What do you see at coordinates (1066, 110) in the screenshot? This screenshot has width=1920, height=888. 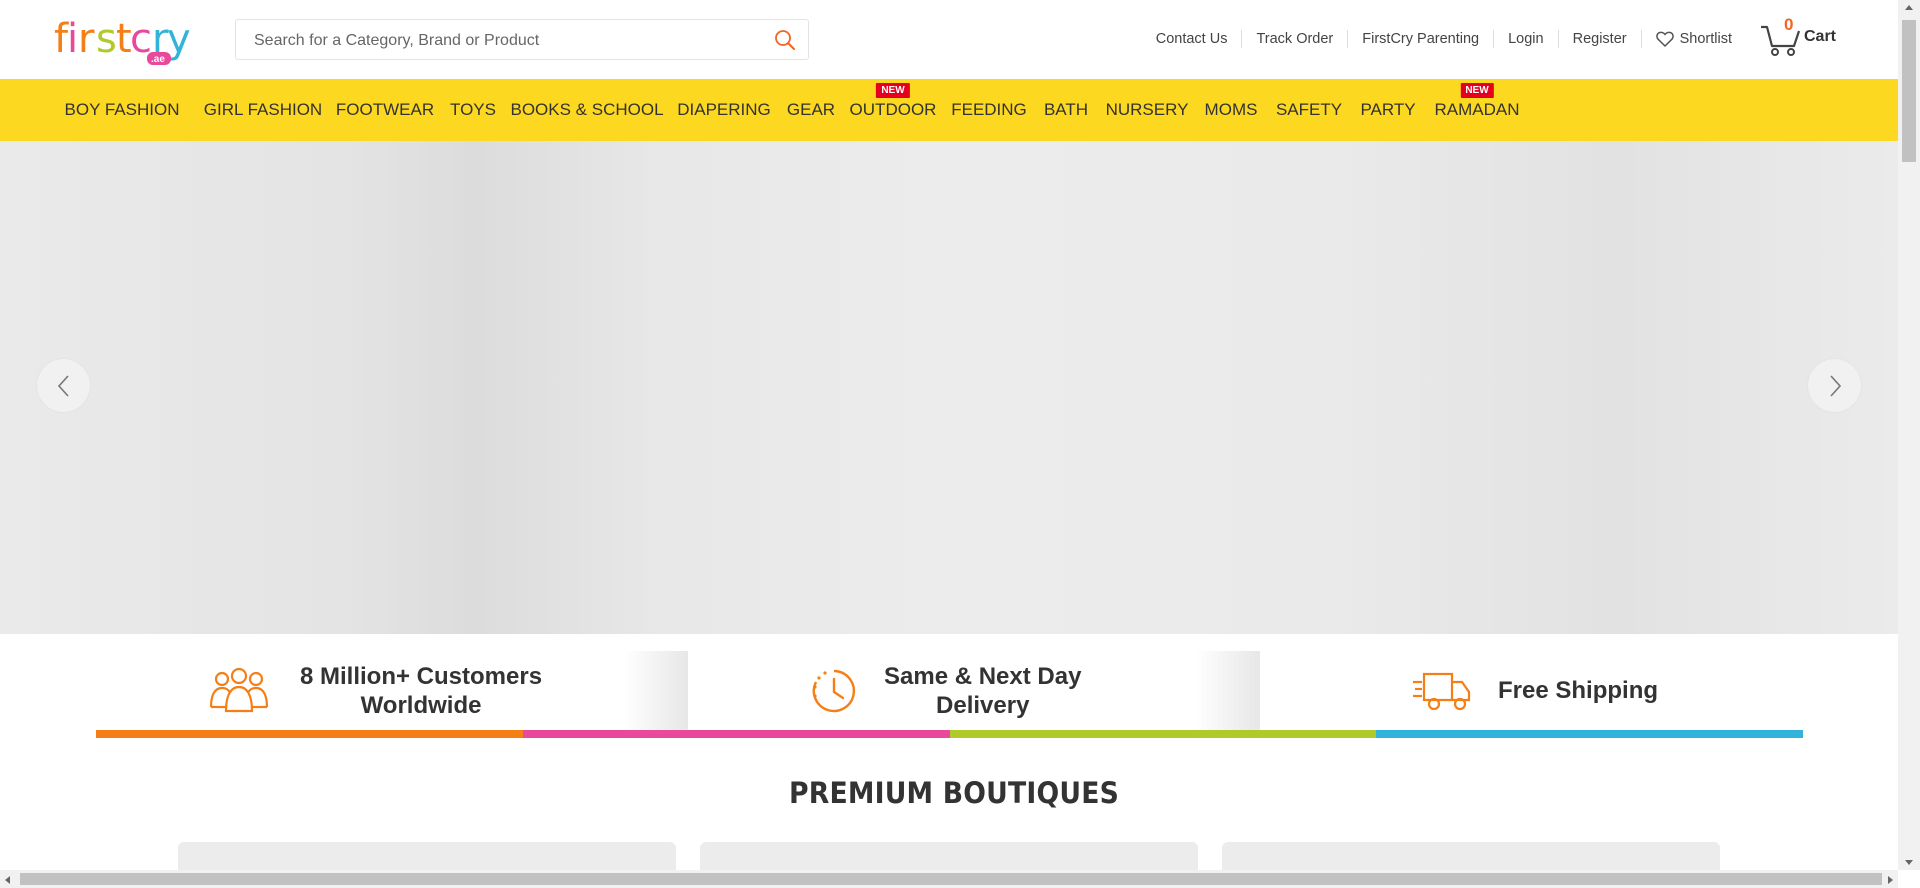 I see `nav-bath: BATH` at bounding box center [1066, 110].